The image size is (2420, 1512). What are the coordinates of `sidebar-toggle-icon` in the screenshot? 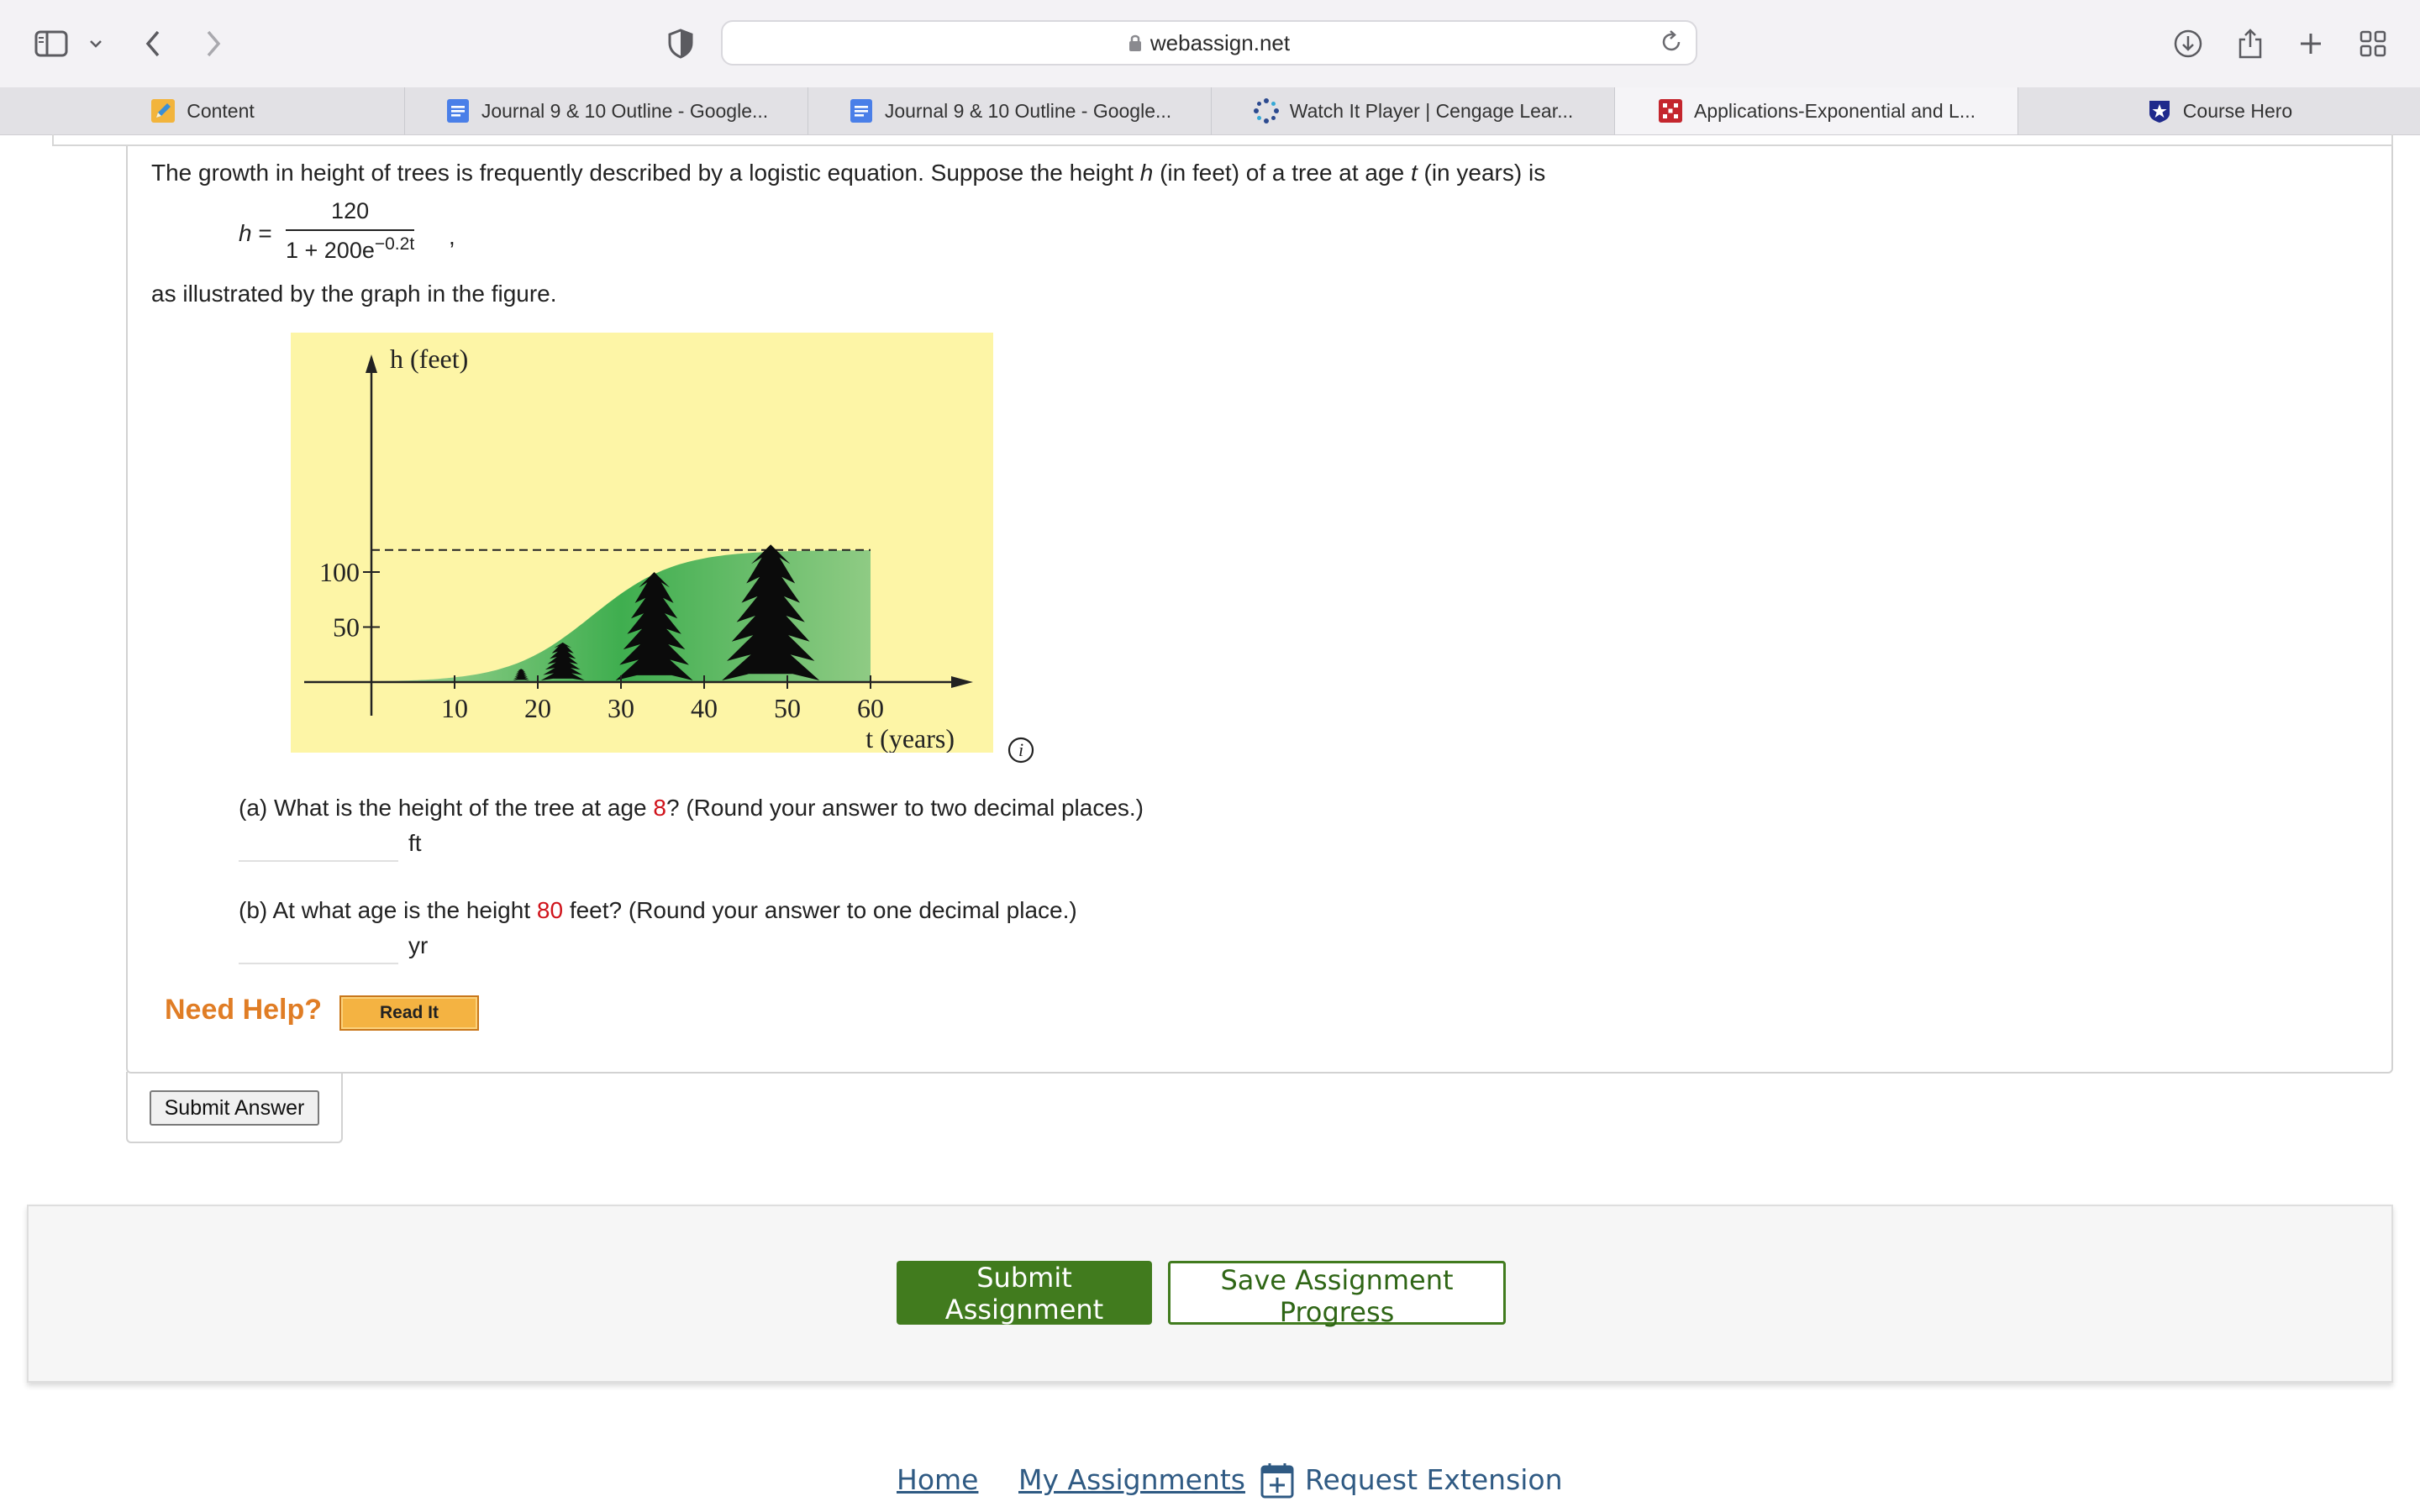 It's located at (52, 43).